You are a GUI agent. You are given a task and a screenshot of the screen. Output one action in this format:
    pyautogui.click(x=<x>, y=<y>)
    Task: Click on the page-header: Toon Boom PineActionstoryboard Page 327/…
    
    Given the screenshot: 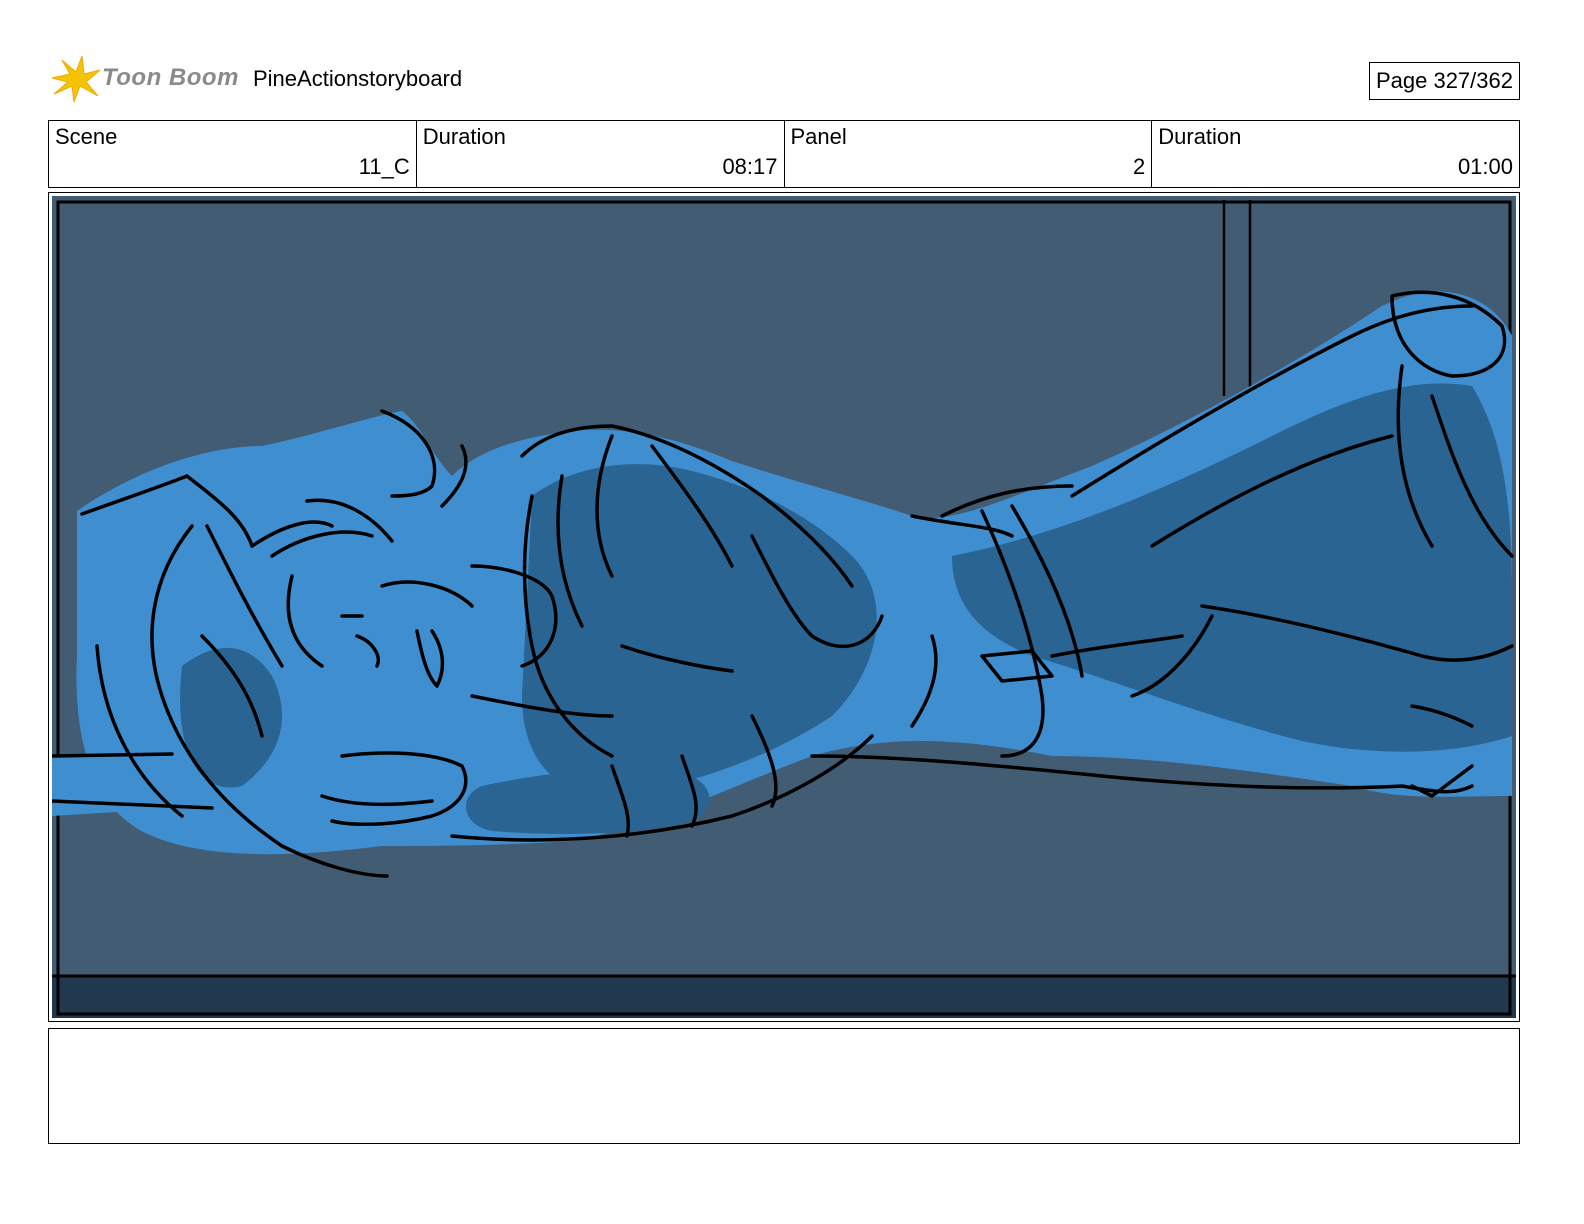 What is the action you would take?
    pyautogui.click(x=784, y=80)
    